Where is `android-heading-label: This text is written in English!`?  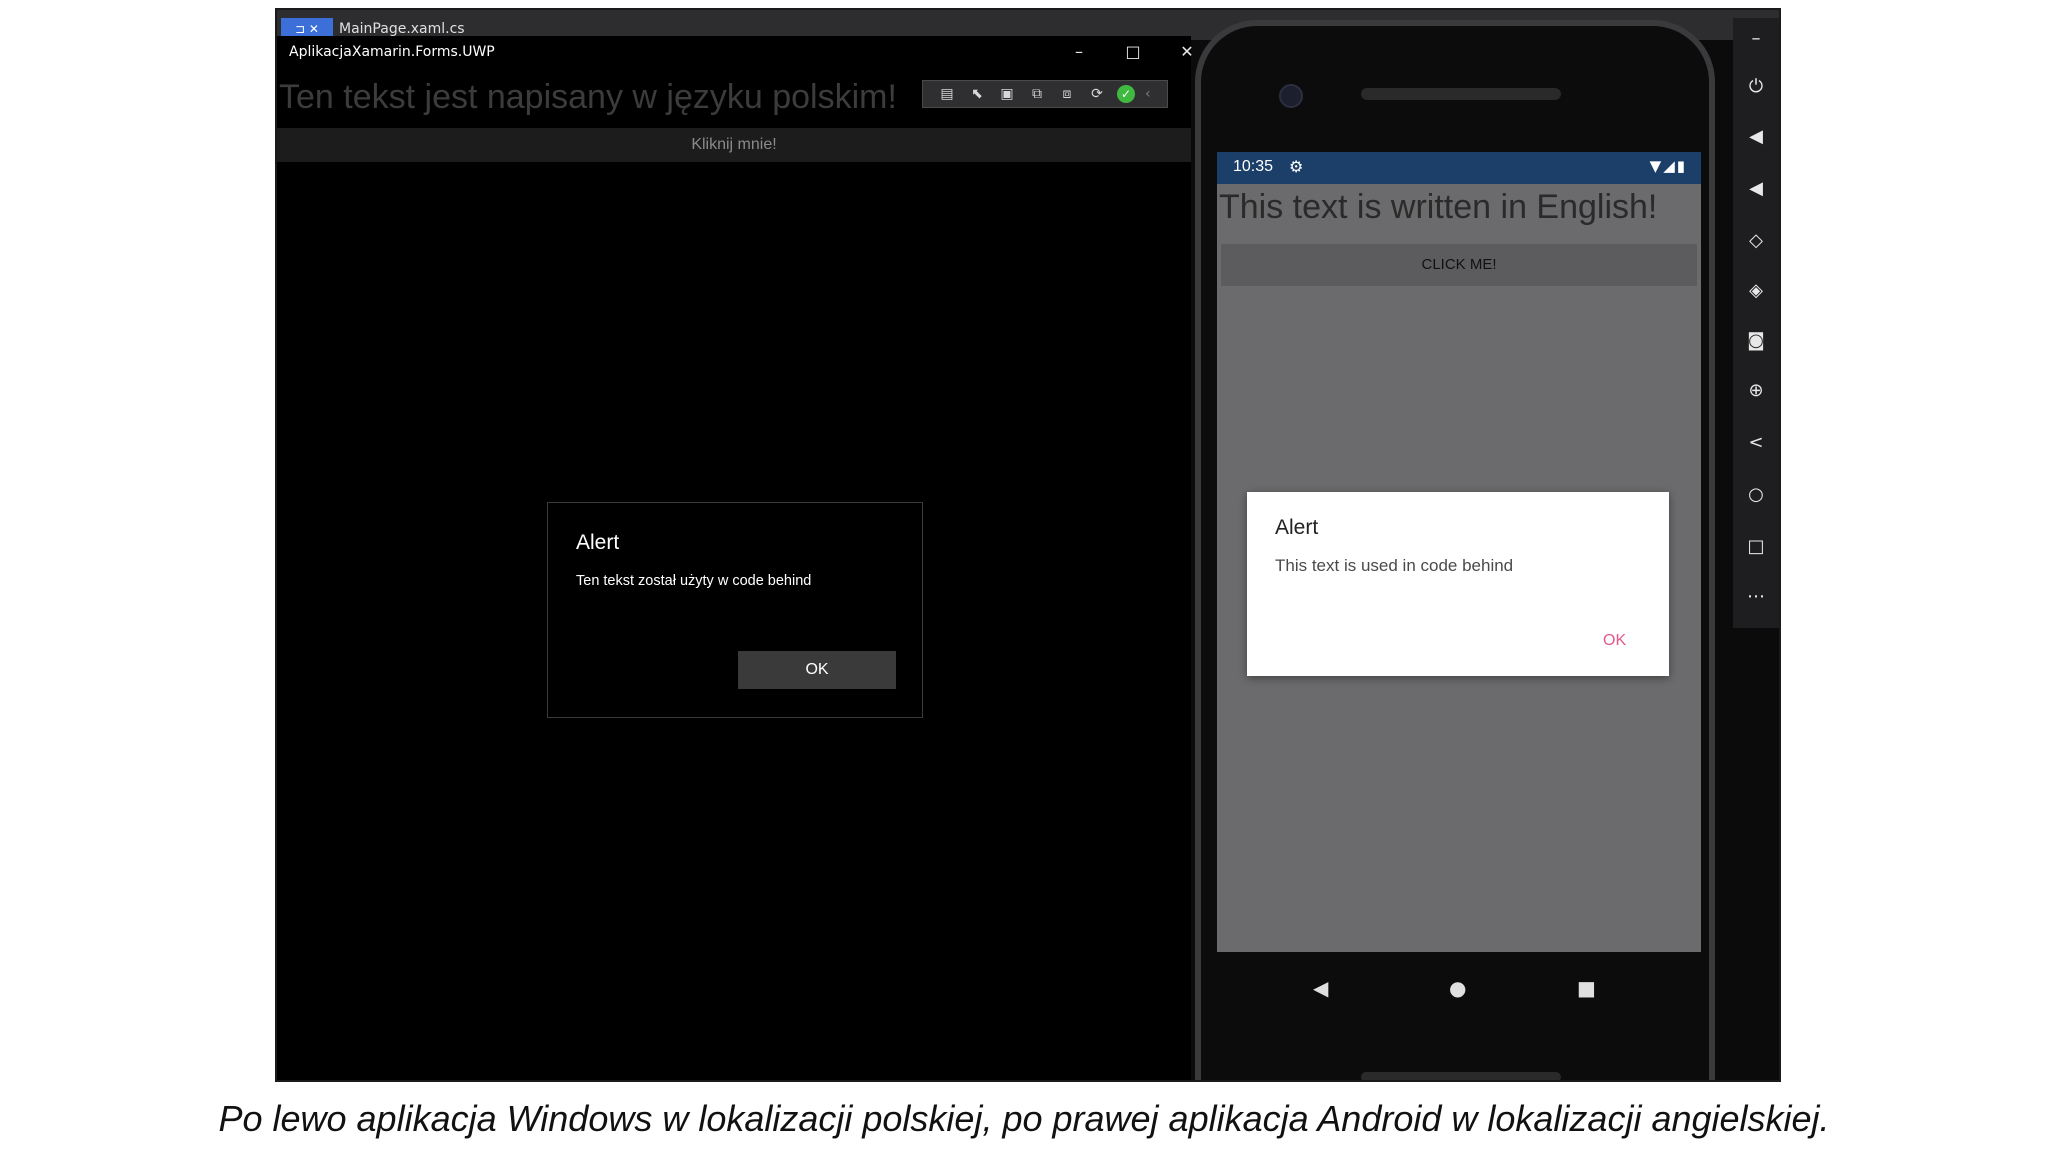
android-heading-label: This text is written in English! is located at coordinates (1438, 207).